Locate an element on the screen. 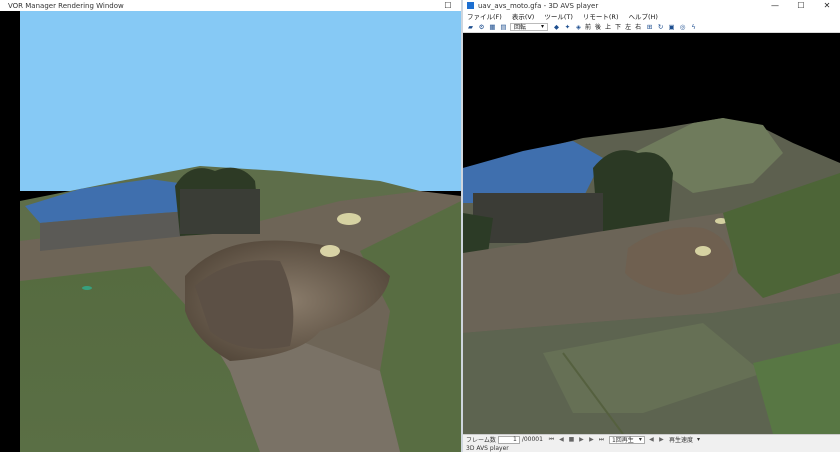 The image size is (840, 452). fit-view-icon: ⊞ is located at coordinates (649, 26).